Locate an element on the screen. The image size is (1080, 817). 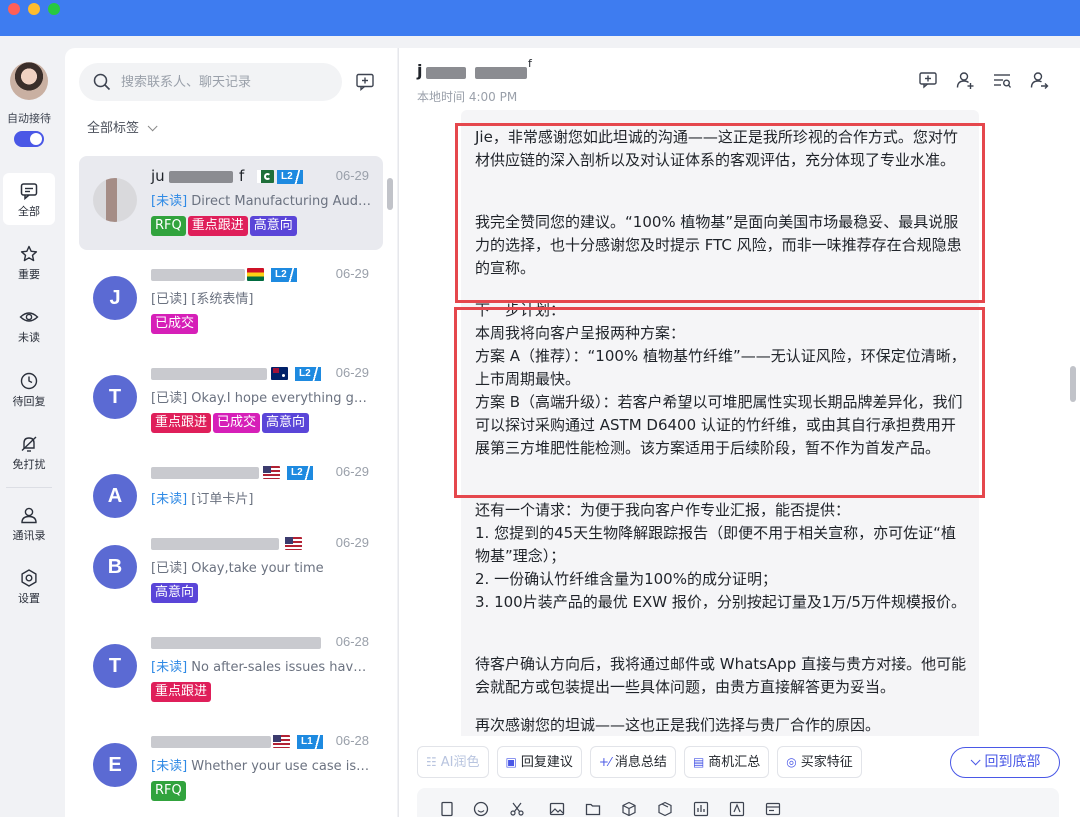
button-label: 商机汇总 is located at coordinates (734, 762).